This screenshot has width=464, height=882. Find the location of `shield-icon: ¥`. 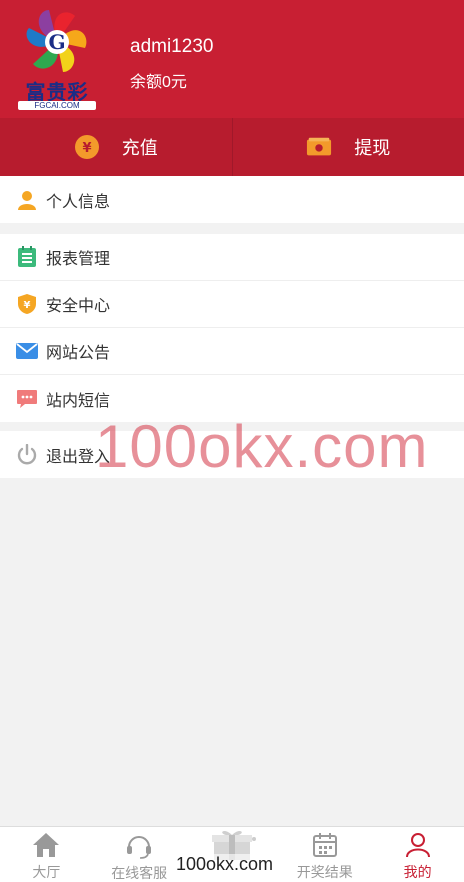

shield-icon: ¥ is located at coordinates (27, 304).